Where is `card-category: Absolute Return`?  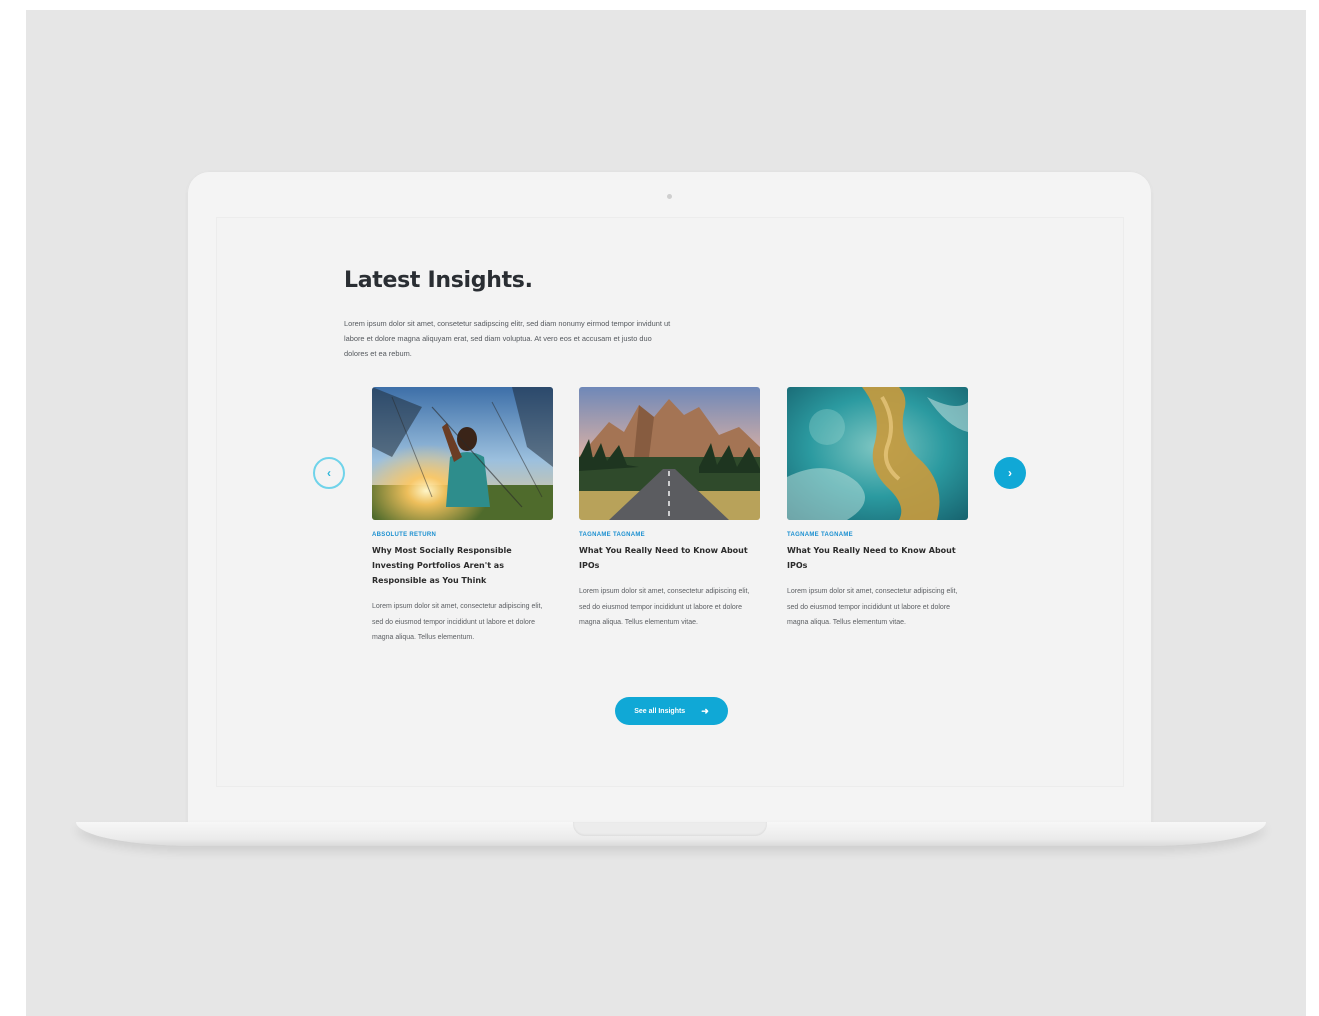
card-category: Absolute Return is located at coordinates (462, 535).